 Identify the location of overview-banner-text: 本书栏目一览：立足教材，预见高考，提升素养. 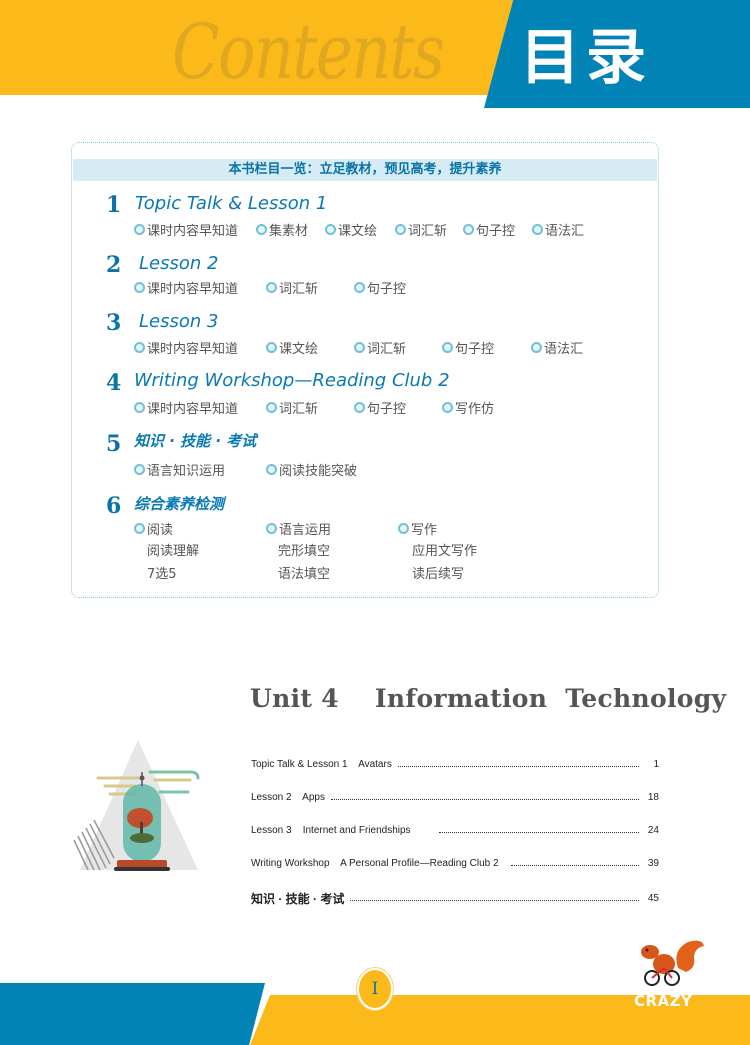
(365, 169).